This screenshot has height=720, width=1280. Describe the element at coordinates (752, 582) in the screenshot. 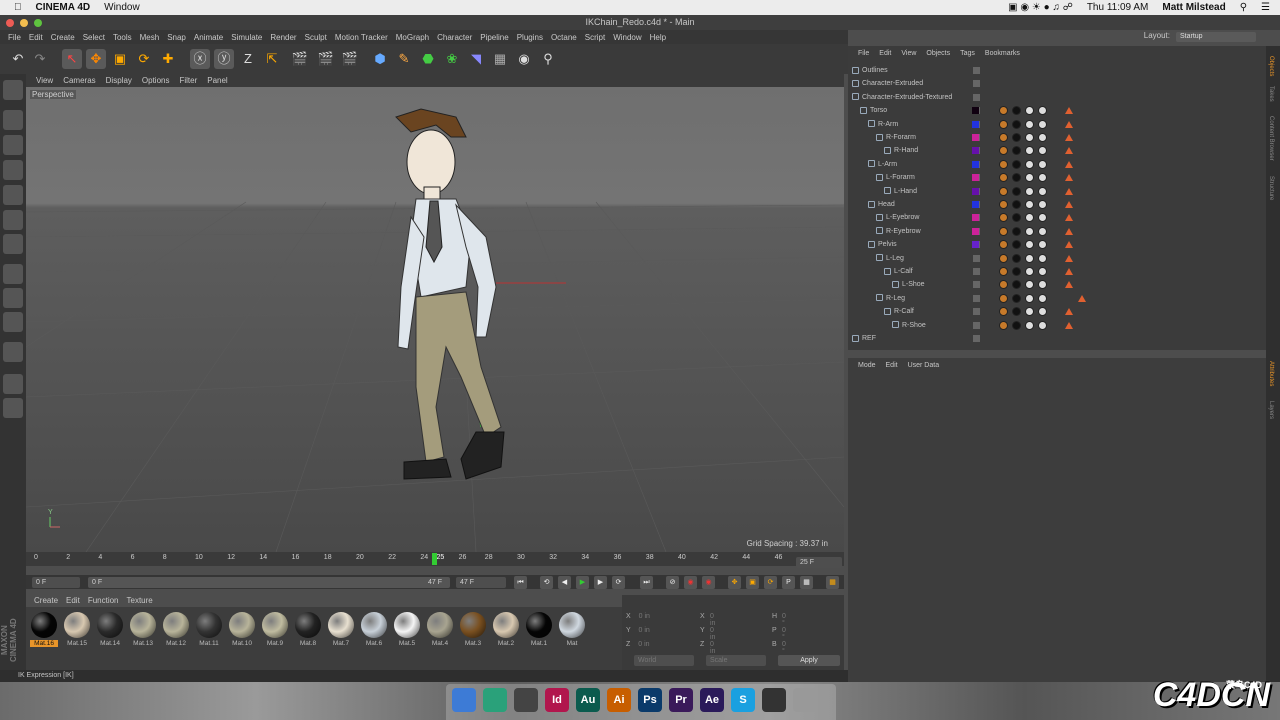

I see `key-scale-icon: ▣` at that location.